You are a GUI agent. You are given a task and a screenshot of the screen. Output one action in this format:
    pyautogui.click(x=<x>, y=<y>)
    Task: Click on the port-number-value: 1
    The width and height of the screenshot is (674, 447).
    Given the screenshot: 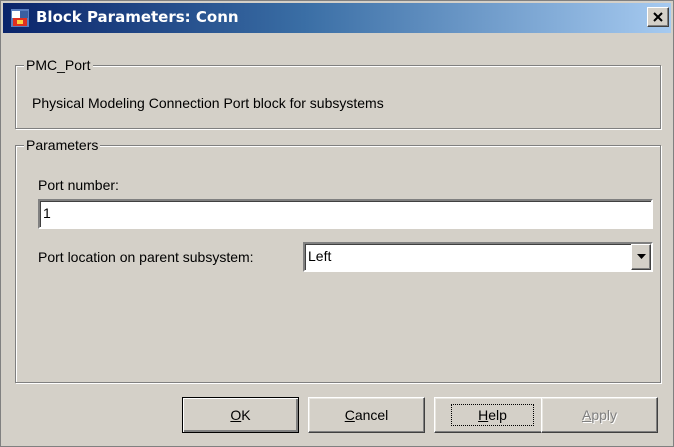 What is the action you would take?
    pyautogui.click(x=47, y=213)
    